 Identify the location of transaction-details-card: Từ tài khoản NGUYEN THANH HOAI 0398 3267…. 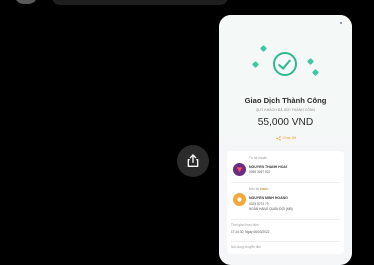
(285, 202).